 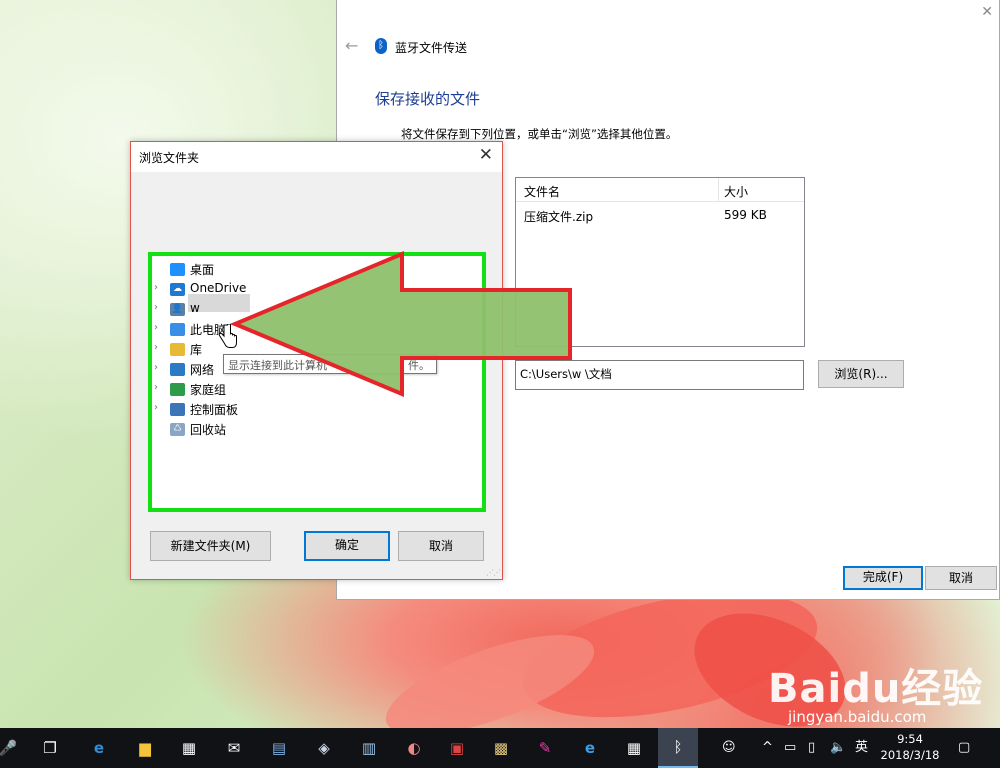 I want to click on microphone-icon: 🎤, so click(x=11, y=748).